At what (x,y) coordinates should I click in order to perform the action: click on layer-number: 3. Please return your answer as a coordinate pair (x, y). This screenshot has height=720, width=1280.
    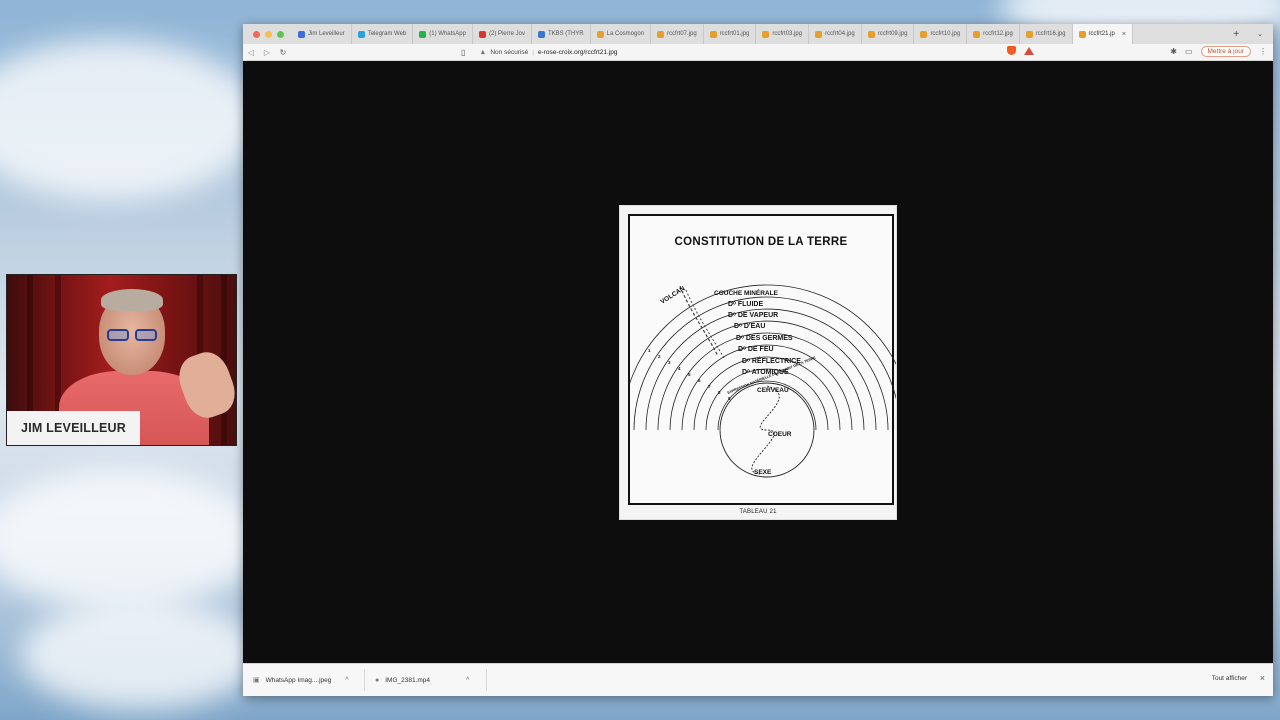
    Looking at the image, I should click on (669, 362).